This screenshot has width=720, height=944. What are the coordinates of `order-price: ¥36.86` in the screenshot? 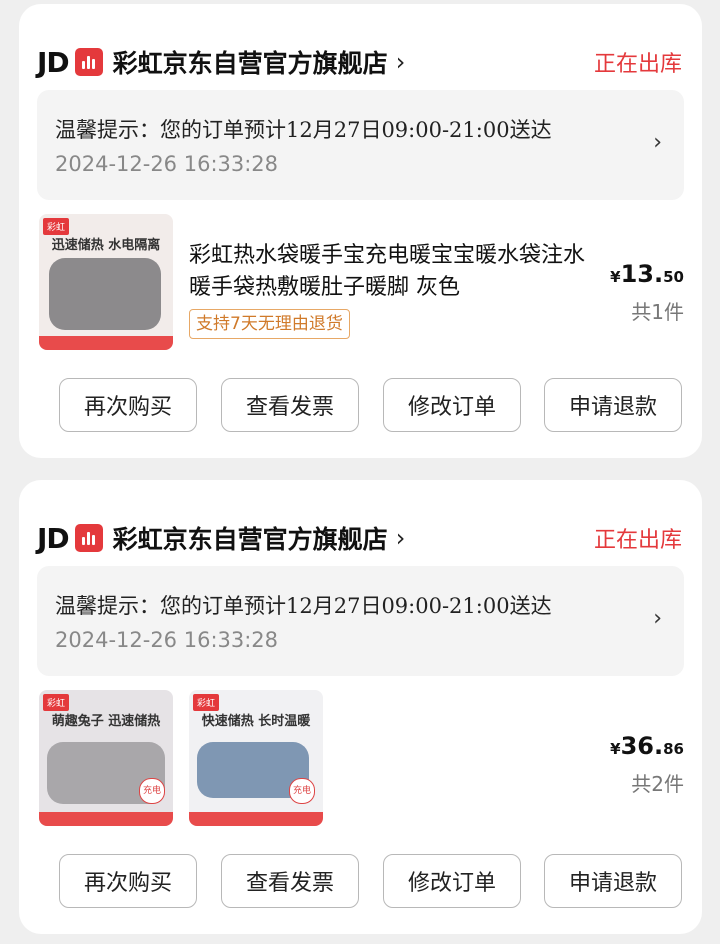 It's located at (647, 746).